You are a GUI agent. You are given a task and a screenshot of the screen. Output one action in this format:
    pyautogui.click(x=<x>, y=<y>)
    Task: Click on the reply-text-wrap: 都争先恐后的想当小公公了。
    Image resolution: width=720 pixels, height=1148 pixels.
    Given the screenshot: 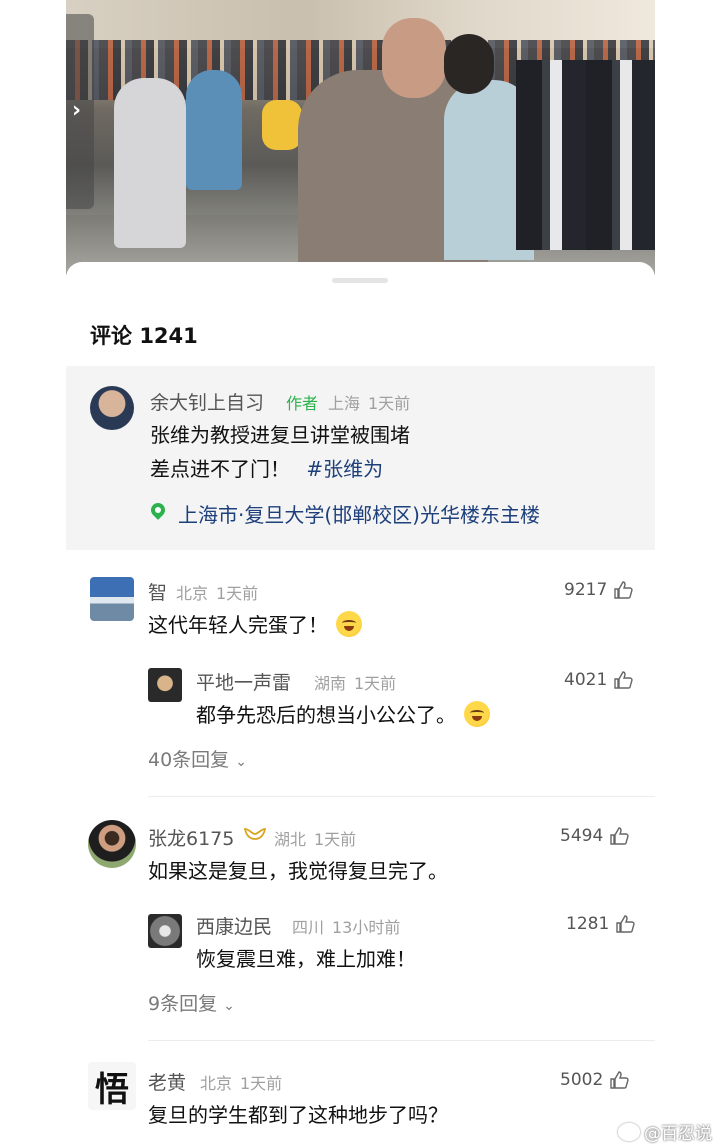 What is the action you would take?
    pyautogui.click(x=343, y=715)
    